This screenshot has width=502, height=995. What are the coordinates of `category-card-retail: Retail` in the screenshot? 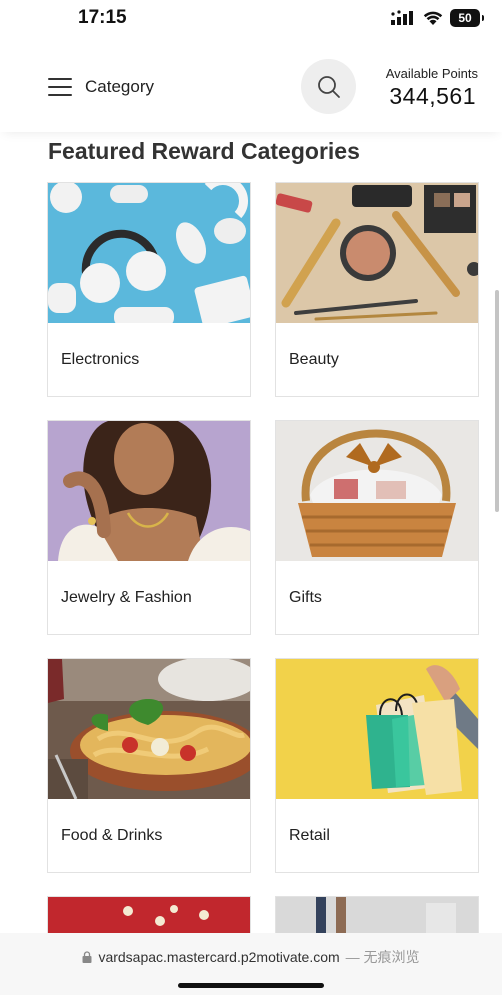 It's located at (377, 765).